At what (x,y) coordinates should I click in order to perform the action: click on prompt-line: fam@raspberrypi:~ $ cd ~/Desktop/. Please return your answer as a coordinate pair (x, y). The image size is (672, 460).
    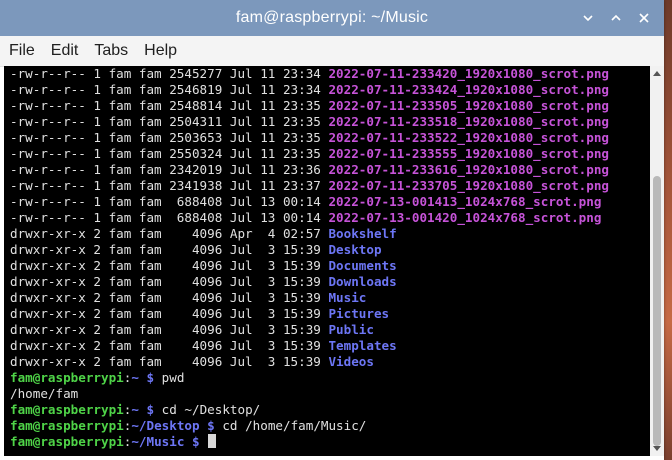
    Looking at the image, I should click on (327, 410).